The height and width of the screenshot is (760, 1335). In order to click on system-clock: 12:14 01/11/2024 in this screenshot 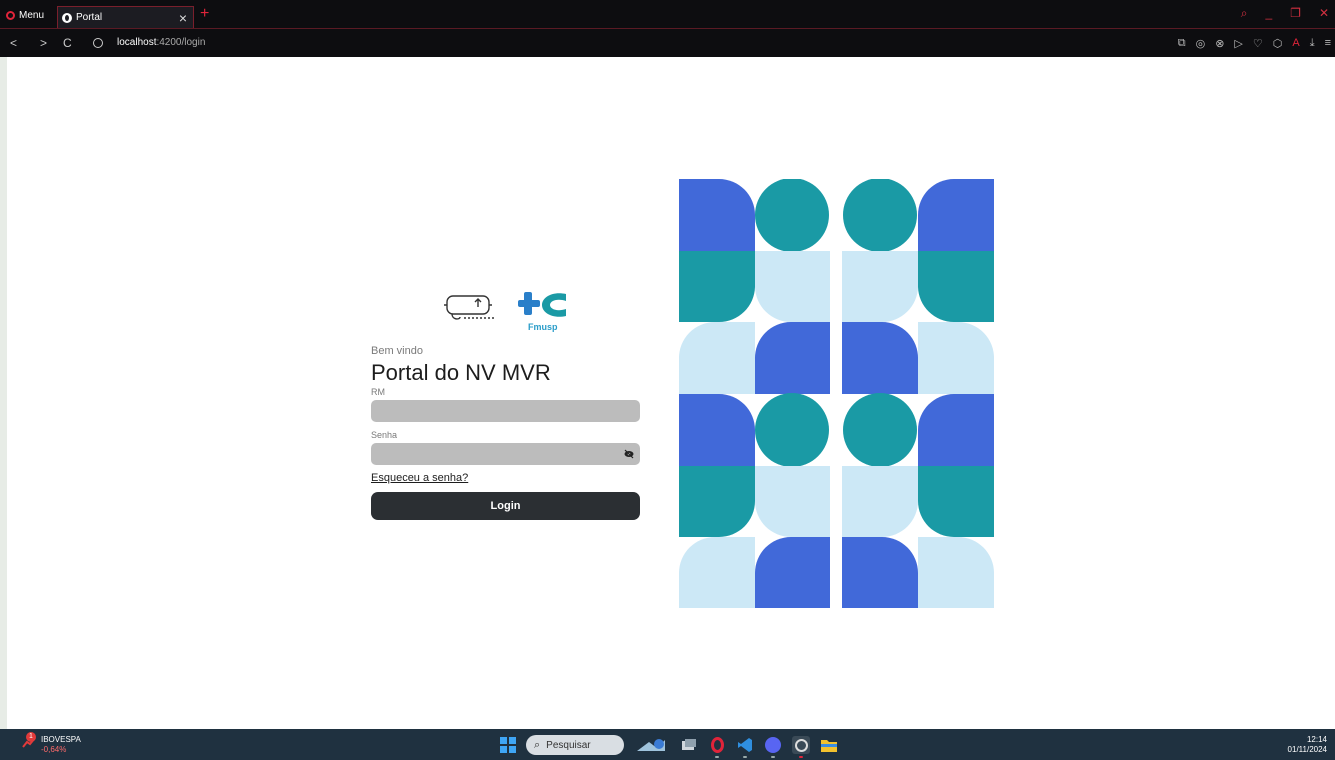, I will do `click(1307, 745)`.